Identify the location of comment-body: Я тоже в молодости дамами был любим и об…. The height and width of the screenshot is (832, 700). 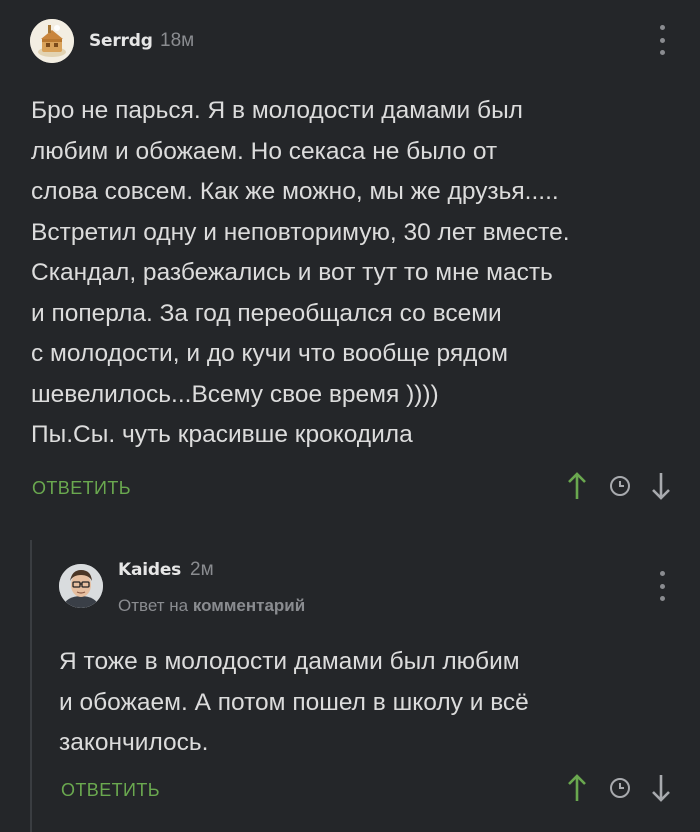
(294, 702).